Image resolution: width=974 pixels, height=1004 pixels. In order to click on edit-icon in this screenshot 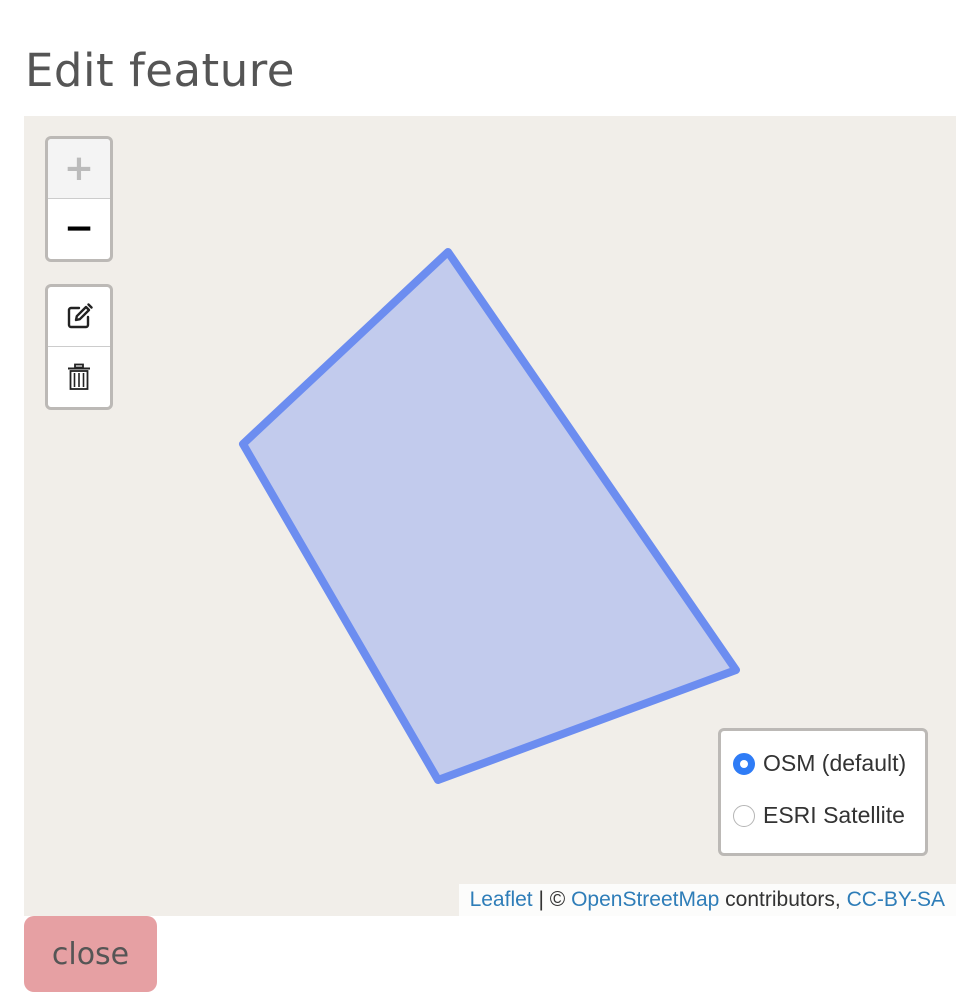, I will do `click(80, 315)`.